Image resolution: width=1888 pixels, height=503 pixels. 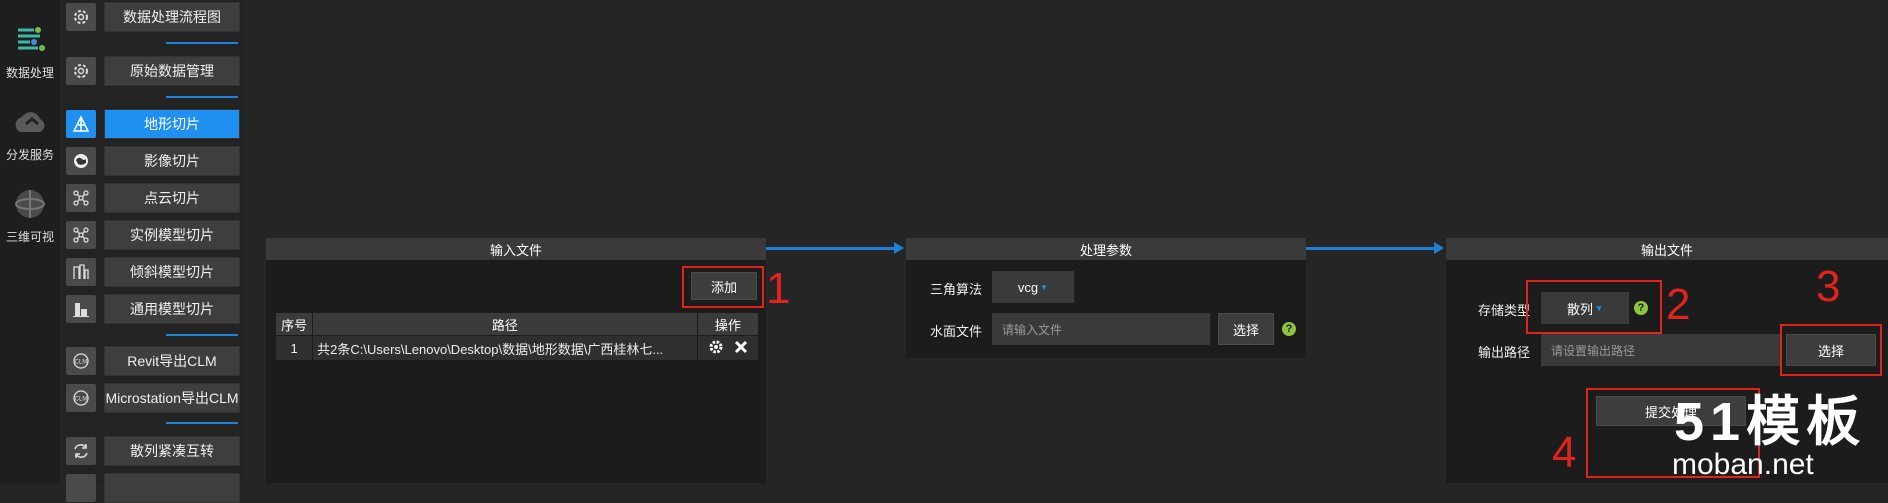 I want to click on algo-value: vcg, so click(x=1028, y=287).